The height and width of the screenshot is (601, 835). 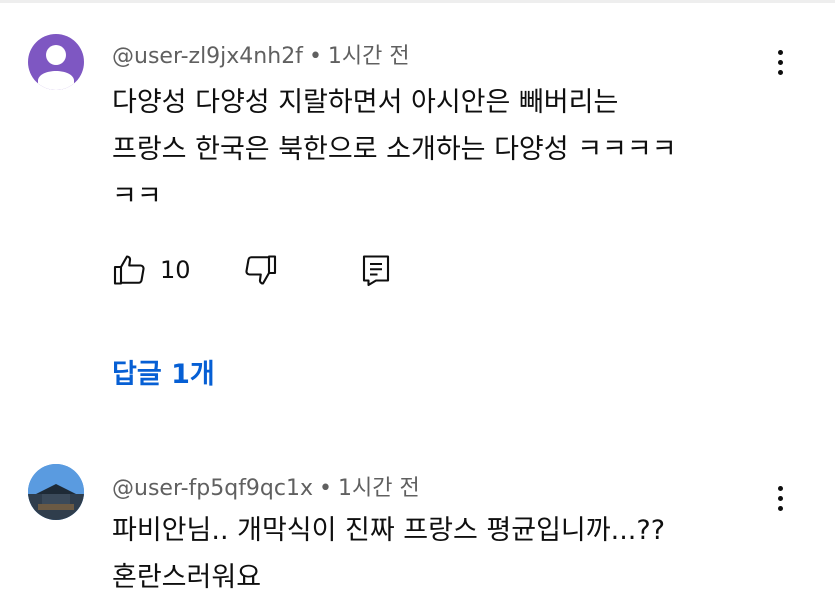 I want to click on comment-body-line: 프랑스 한국은 북한으로 소개하는 다양성 ㅋㅋㅋㅋ, so click(x=394, y=149).